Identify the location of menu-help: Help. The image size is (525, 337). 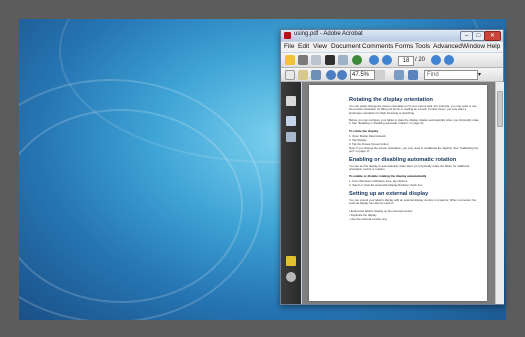
(493, 46).